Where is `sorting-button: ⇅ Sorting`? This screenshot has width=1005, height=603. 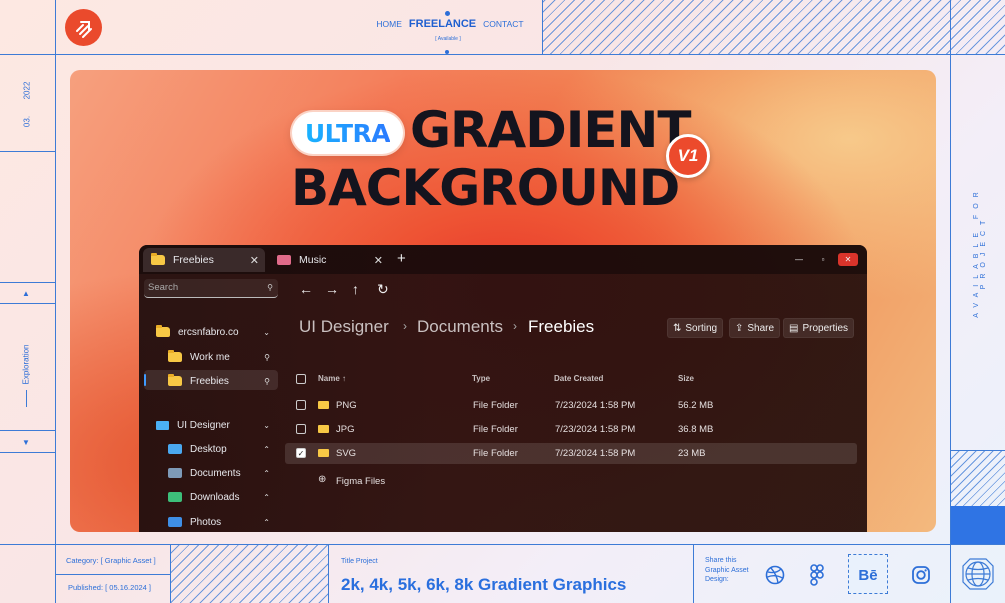 sorting-button: ⇅ Sorting is located at coordinates (695, 328).